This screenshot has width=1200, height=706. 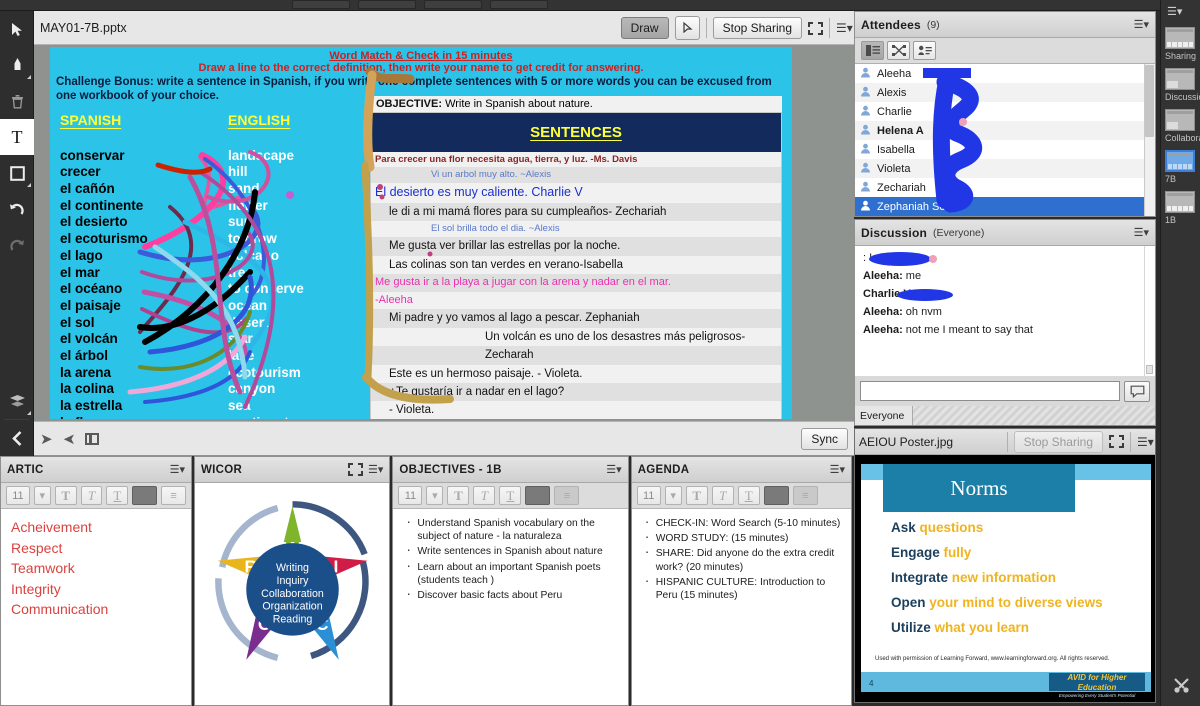 I want to click on wicor-word: Reading, so click(x=292, y=620).